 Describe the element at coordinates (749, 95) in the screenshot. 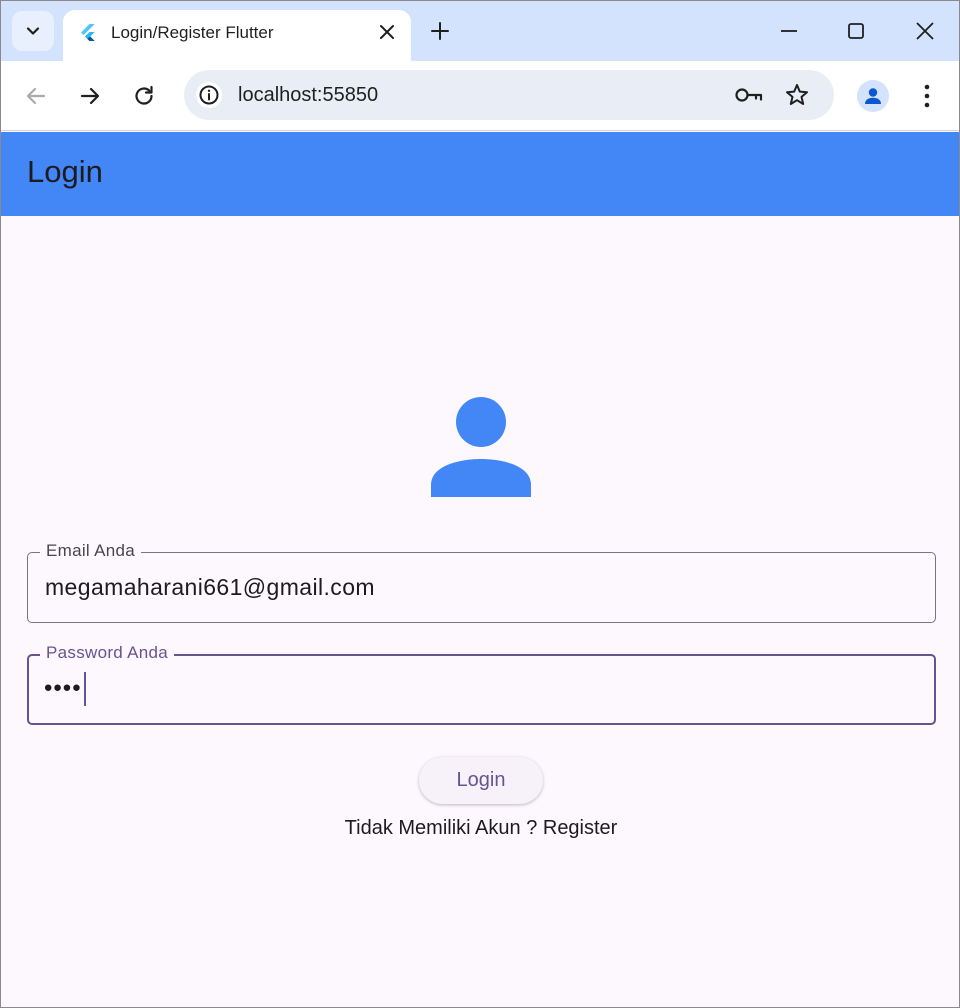

I see `key-icon` at that location.